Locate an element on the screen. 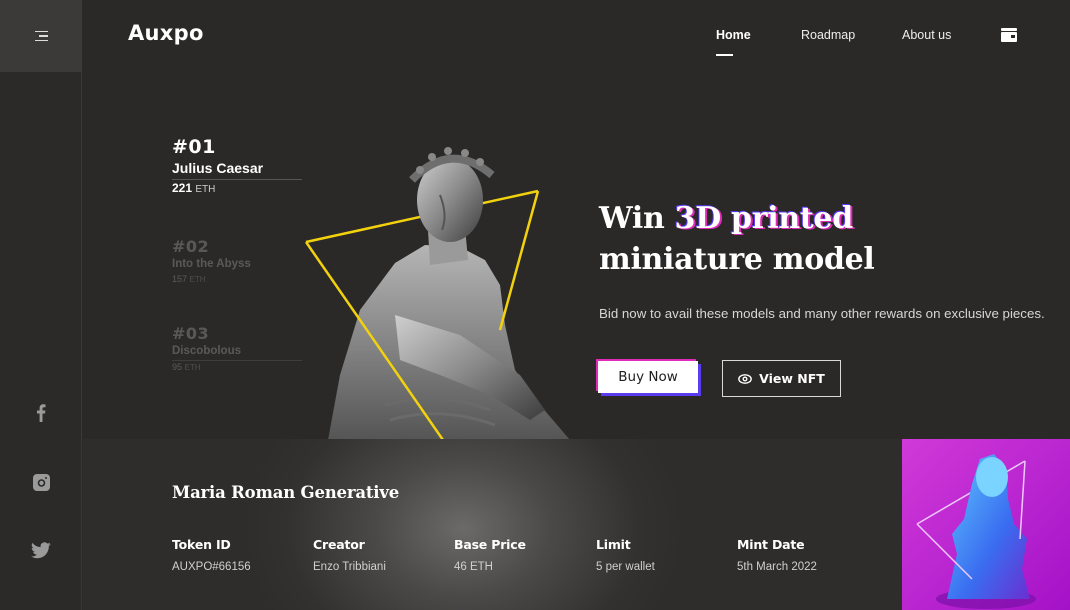 This screenshot has width=1070, height=610. item-name: Discobolous is located at coordinates (237, 353).